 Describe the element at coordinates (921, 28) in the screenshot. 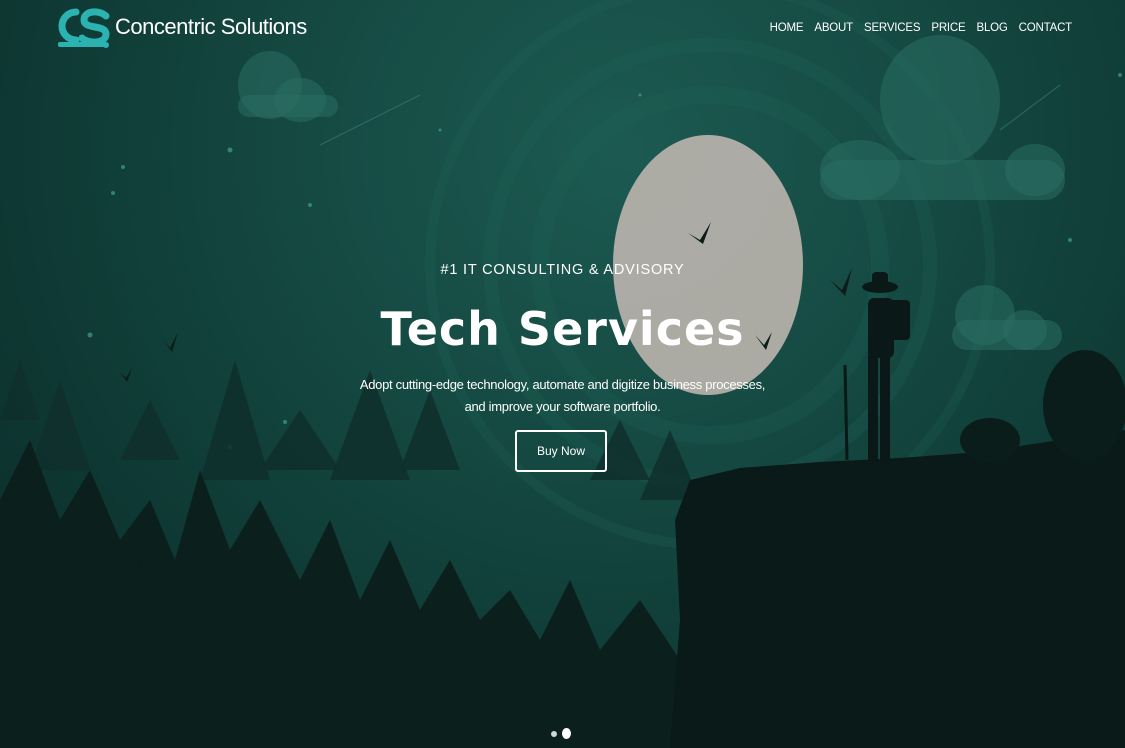

I see `main-nav: HOME ABOUT SERVICES PRICE BLOG CONTACT` at that location.